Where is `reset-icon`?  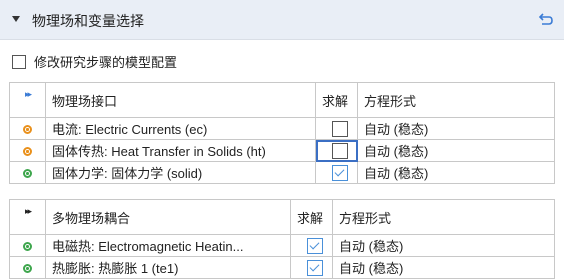
reset-icon is located at coordinates (545, 20).